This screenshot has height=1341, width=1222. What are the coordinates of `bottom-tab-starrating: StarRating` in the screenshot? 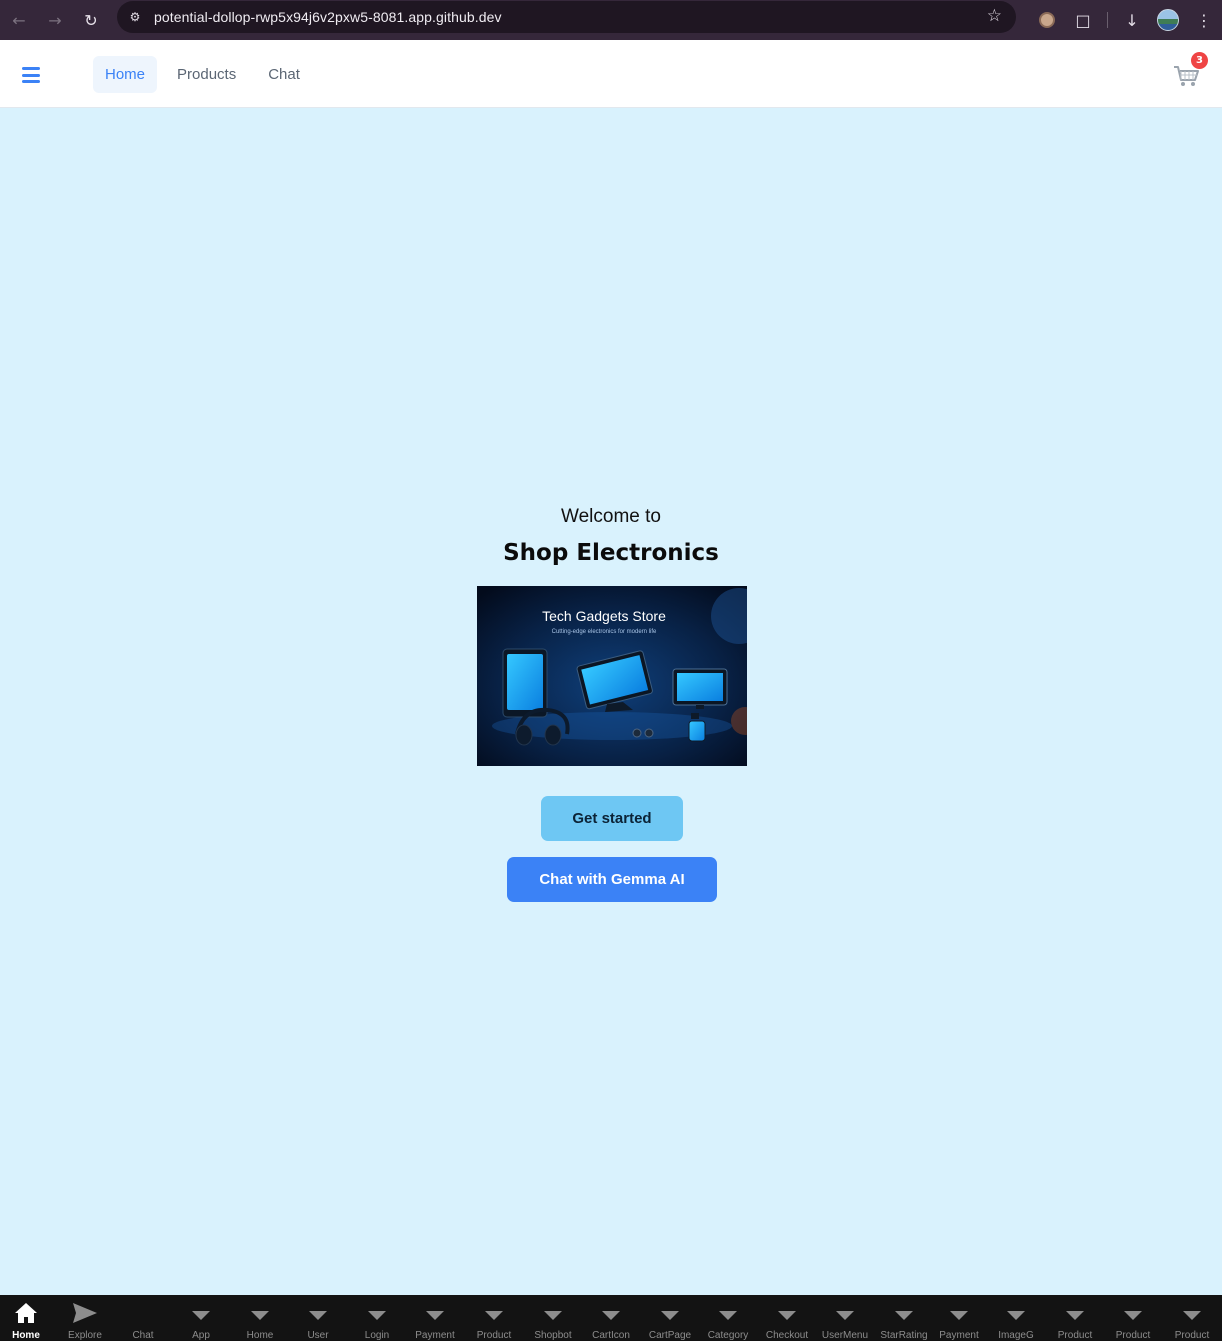 It's located at (904, 1318).